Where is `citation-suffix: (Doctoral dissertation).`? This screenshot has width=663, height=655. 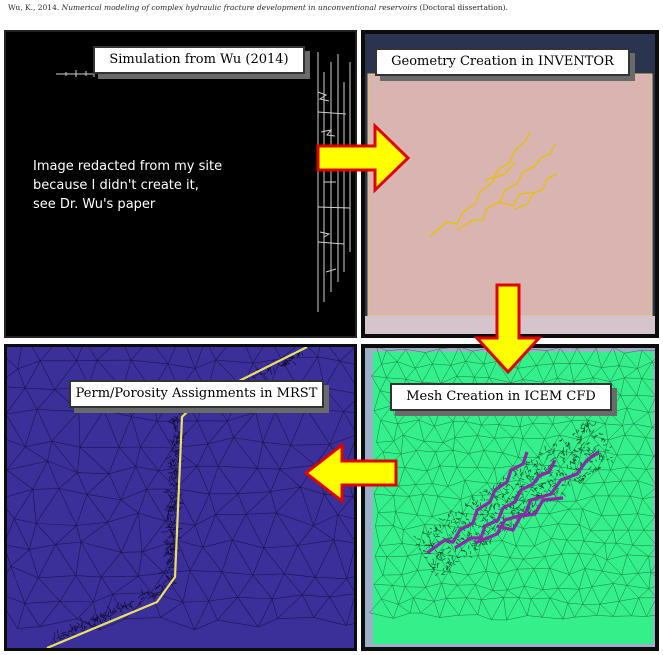 citation-suffix: (Doctoral dissertation). is located at coordinates (463, 7).